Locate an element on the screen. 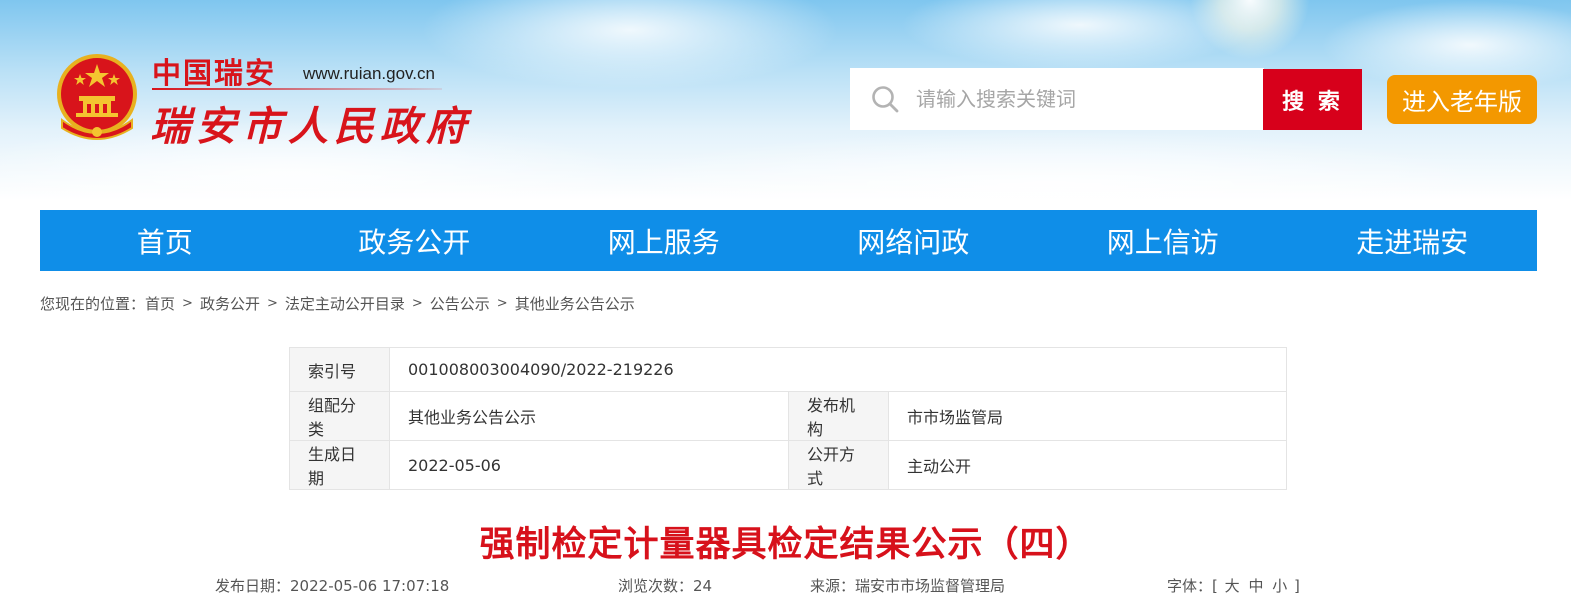 This screenshot has height=606, width=1571. search-button: 搜 索 is located at coordinates (1312, 99).